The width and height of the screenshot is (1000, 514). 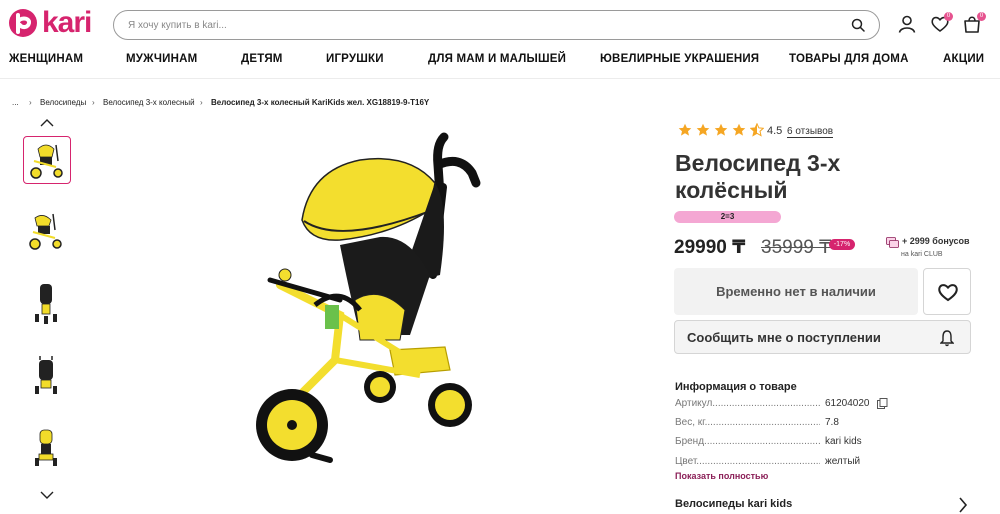 I want to click on current-price: 29990 ₸, so click(x=710, y=247).